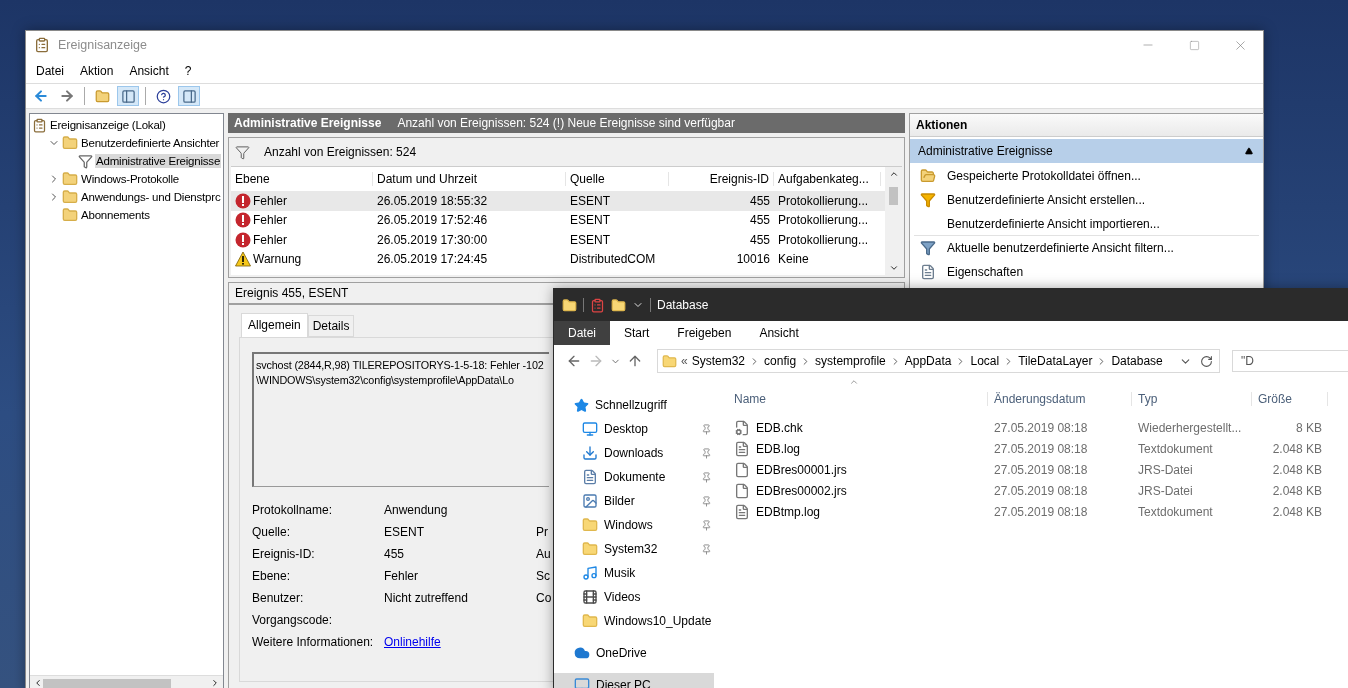  What do you see at coordinates (850, 361) in the screenshot?
I see `breadcrumb-item: systemprofile` at bounding box center [850, 361].